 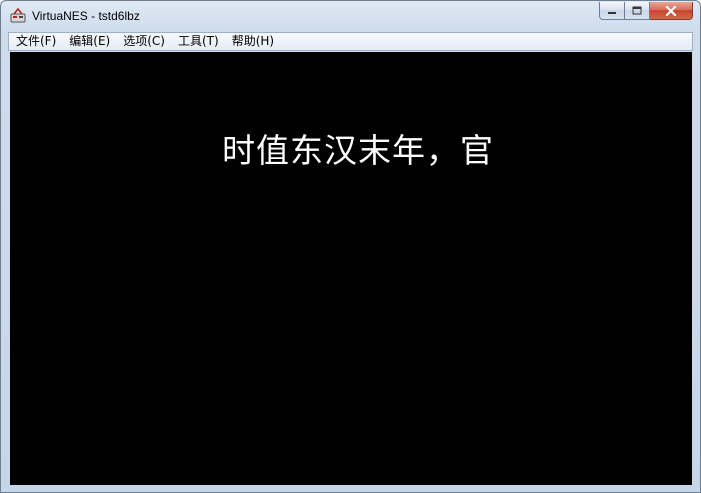 I want to click on caption-buttons, so click(x=646, y=11).